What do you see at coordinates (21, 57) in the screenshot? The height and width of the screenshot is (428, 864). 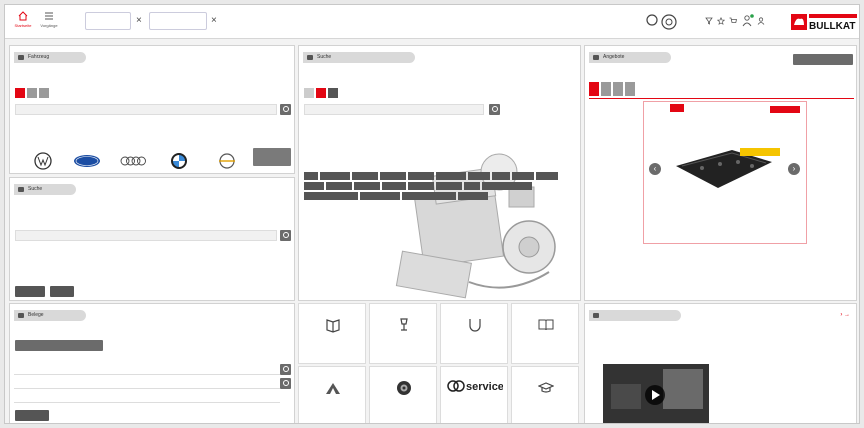 I see `car-icon` at bounding box center [21, 57].